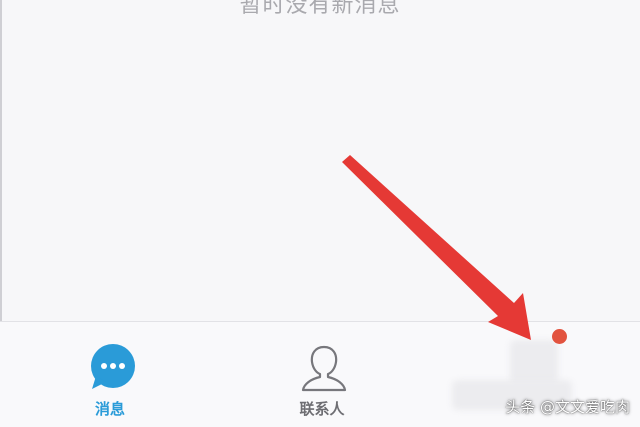  What do you see at coordinates (559, 336) in the screenshot?
I see `notification-badge-dot` at bounding box center [559, 336].